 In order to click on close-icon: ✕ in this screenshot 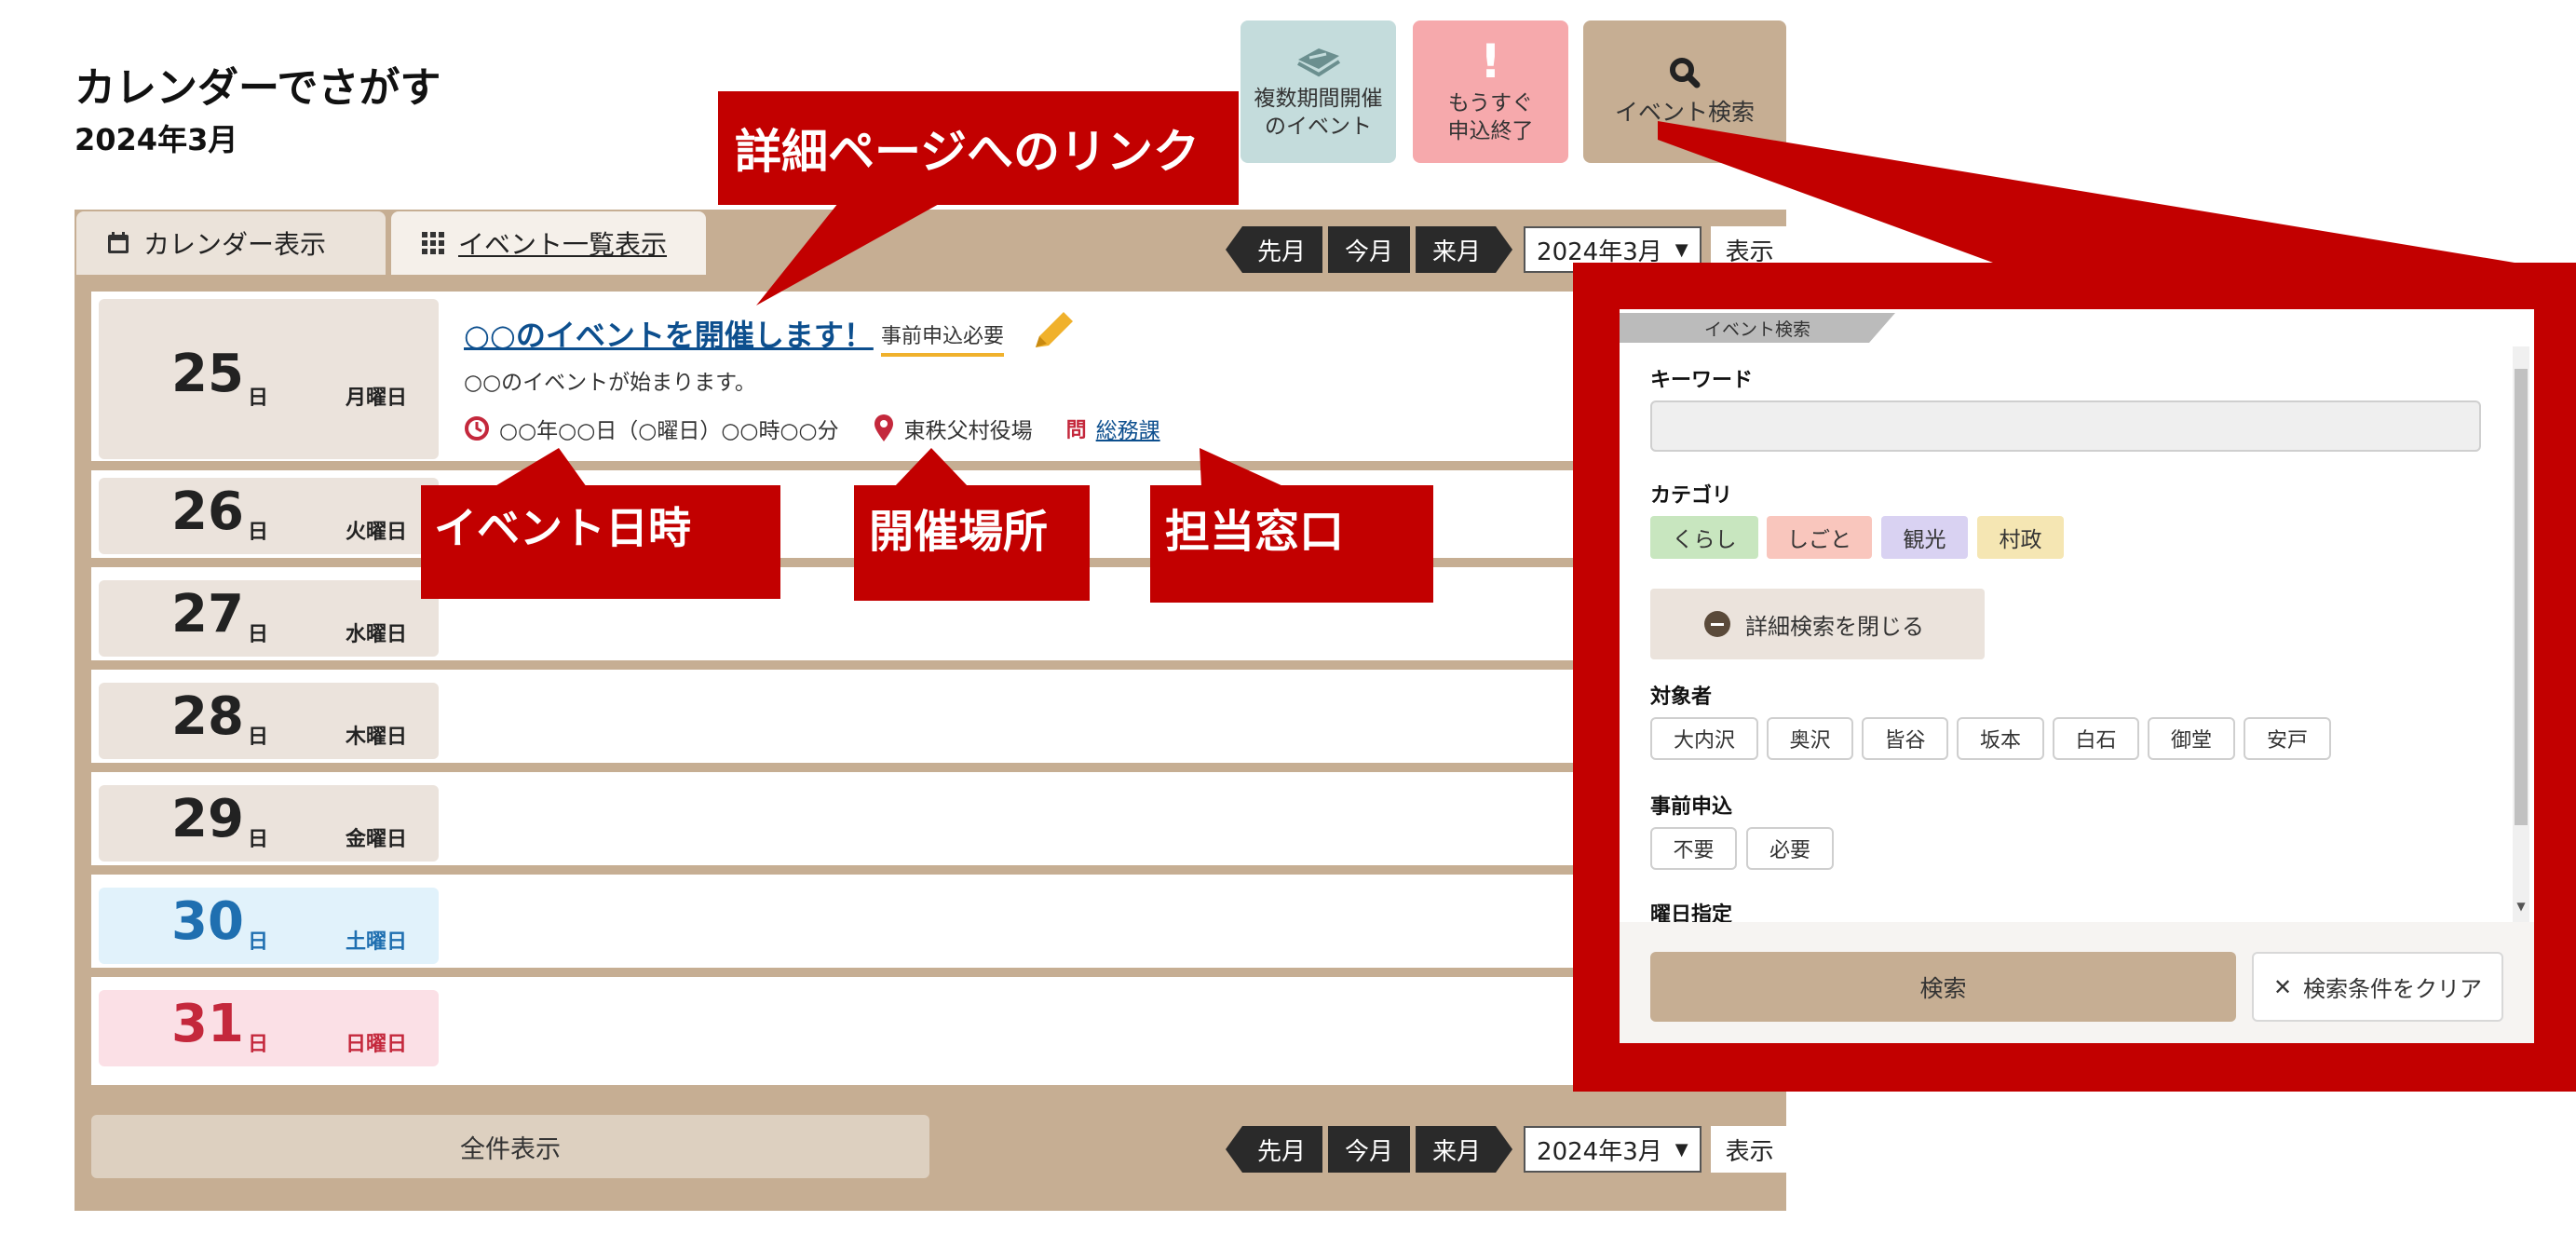, I will do `click(2282, 986)`.